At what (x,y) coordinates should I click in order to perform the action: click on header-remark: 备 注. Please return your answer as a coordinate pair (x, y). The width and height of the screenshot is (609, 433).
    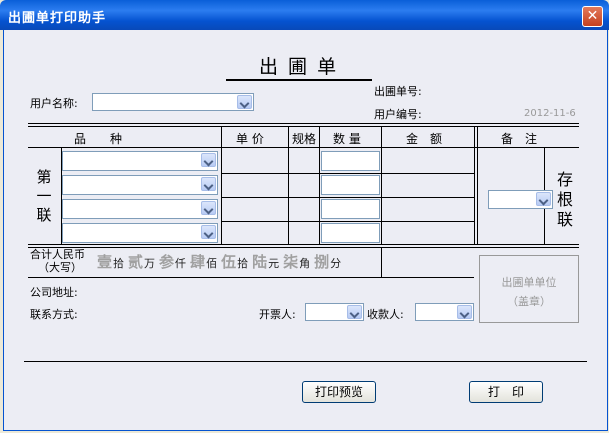
    Looking at the image, I should click on (519, 139).